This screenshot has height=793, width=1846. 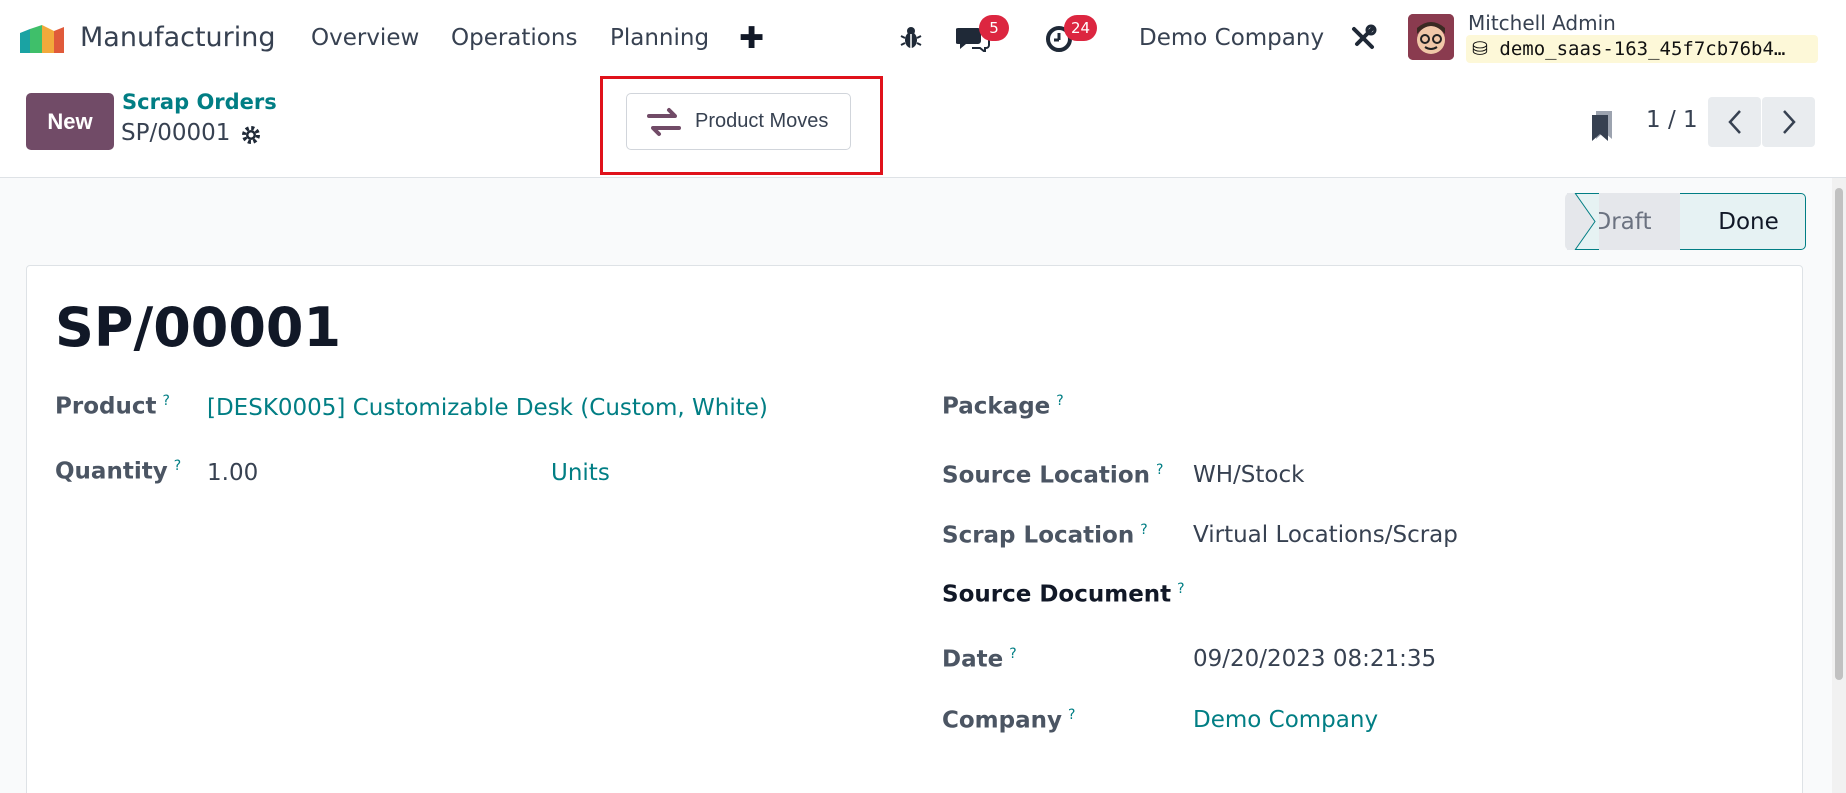 What do you see at coordinates (659, 38) in the screenshot?
I see `menu-planning: Planning` at bounding box center [659, 38].